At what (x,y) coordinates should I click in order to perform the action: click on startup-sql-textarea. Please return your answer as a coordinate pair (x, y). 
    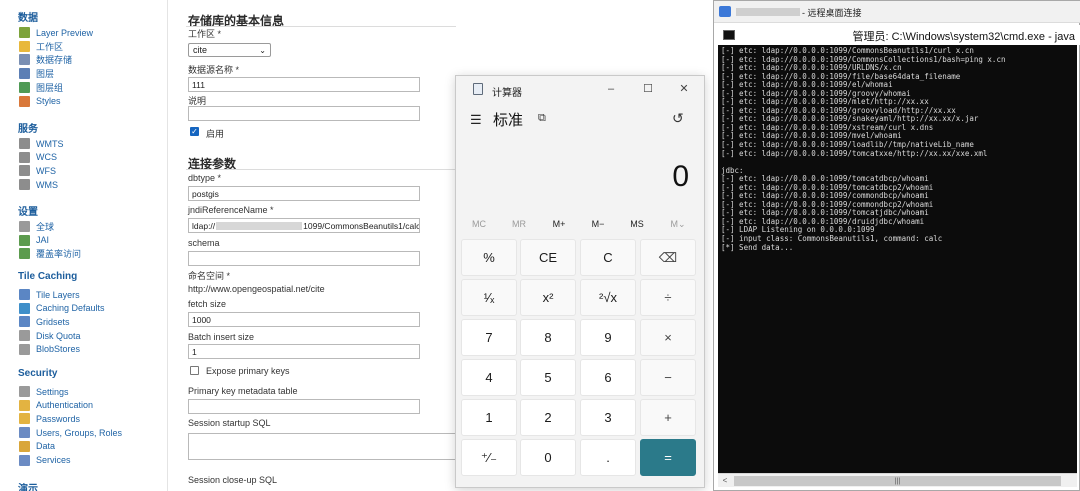
    Looking at the image, I should click on (333, 446).